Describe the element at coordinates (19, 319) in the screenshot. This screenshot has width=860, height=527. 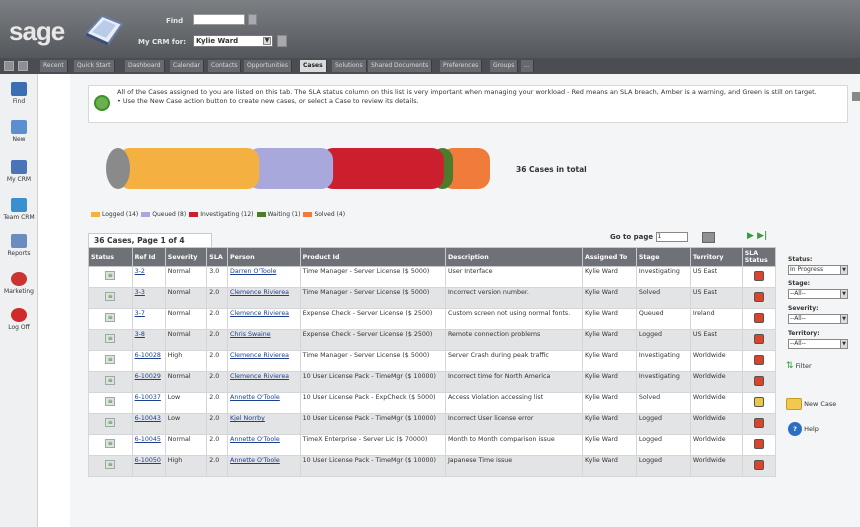
I see `sidebar-item-log-off: Log Off` at that location.